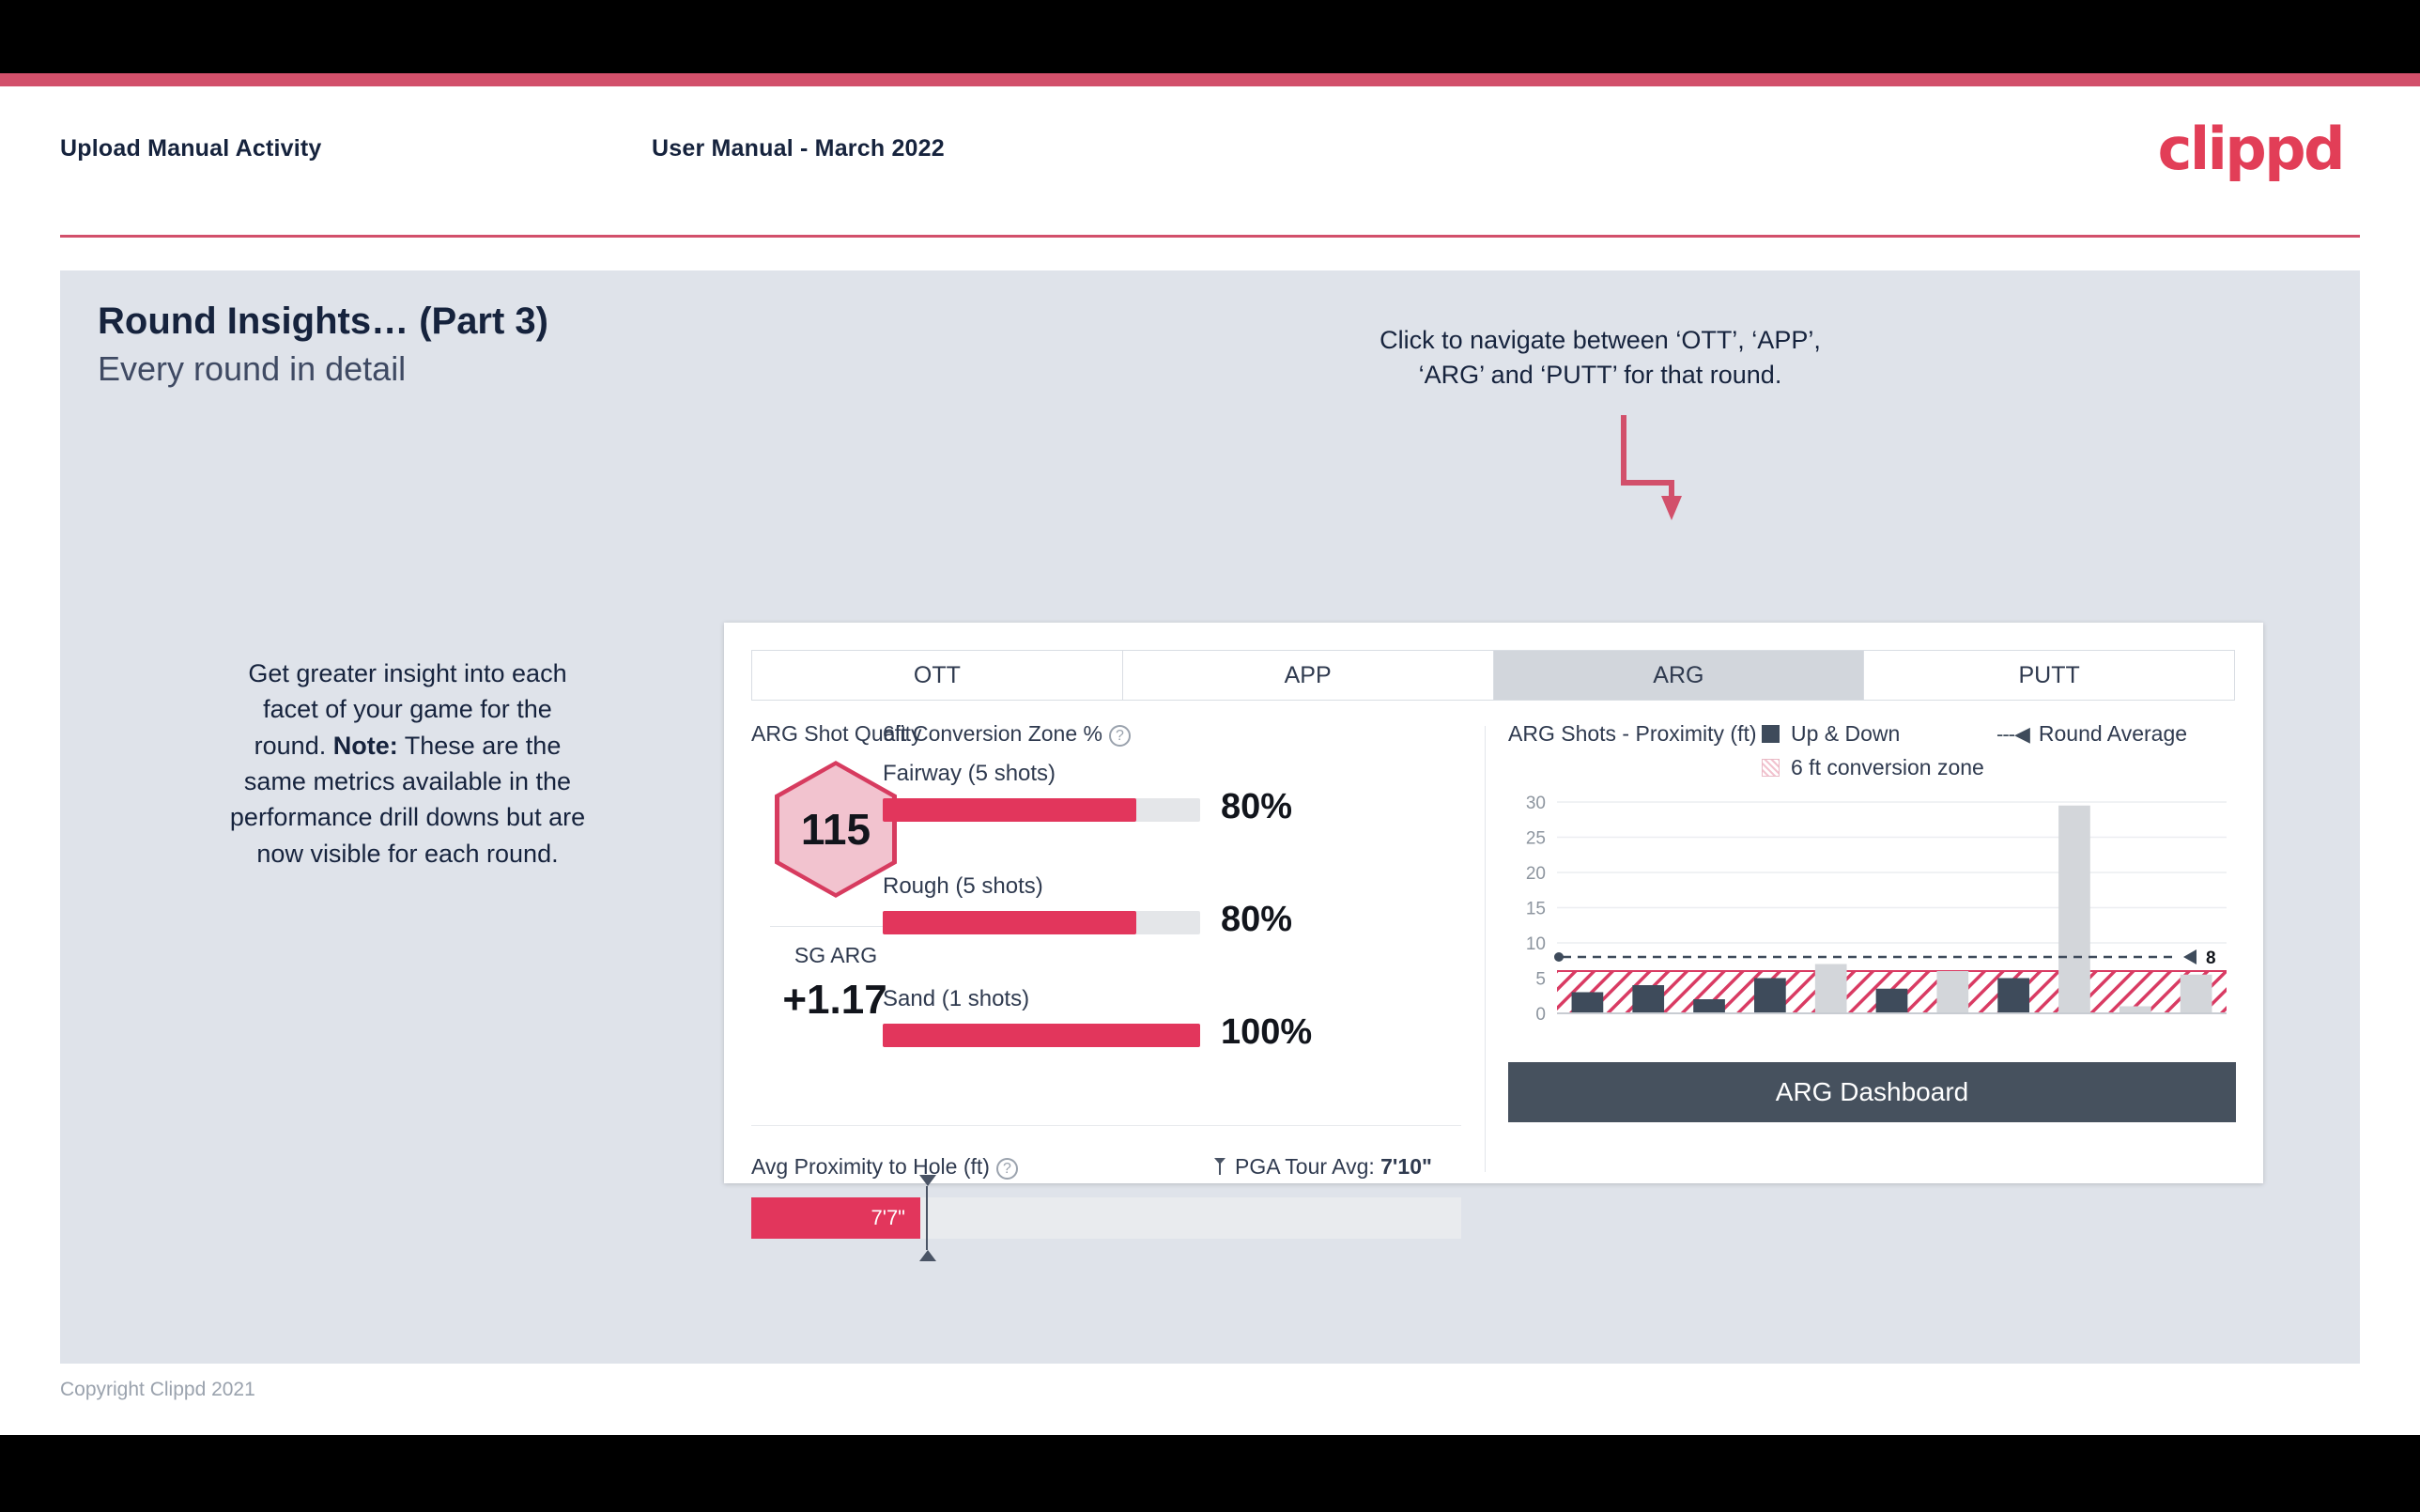 The height and width of the screenshot is (1512, 2420). What do you see at coordinates (1872, 1092) in the screenshot?
I see `arg-dashboard-button: ARG Dashboard` at bounding box center [1872, 1092].